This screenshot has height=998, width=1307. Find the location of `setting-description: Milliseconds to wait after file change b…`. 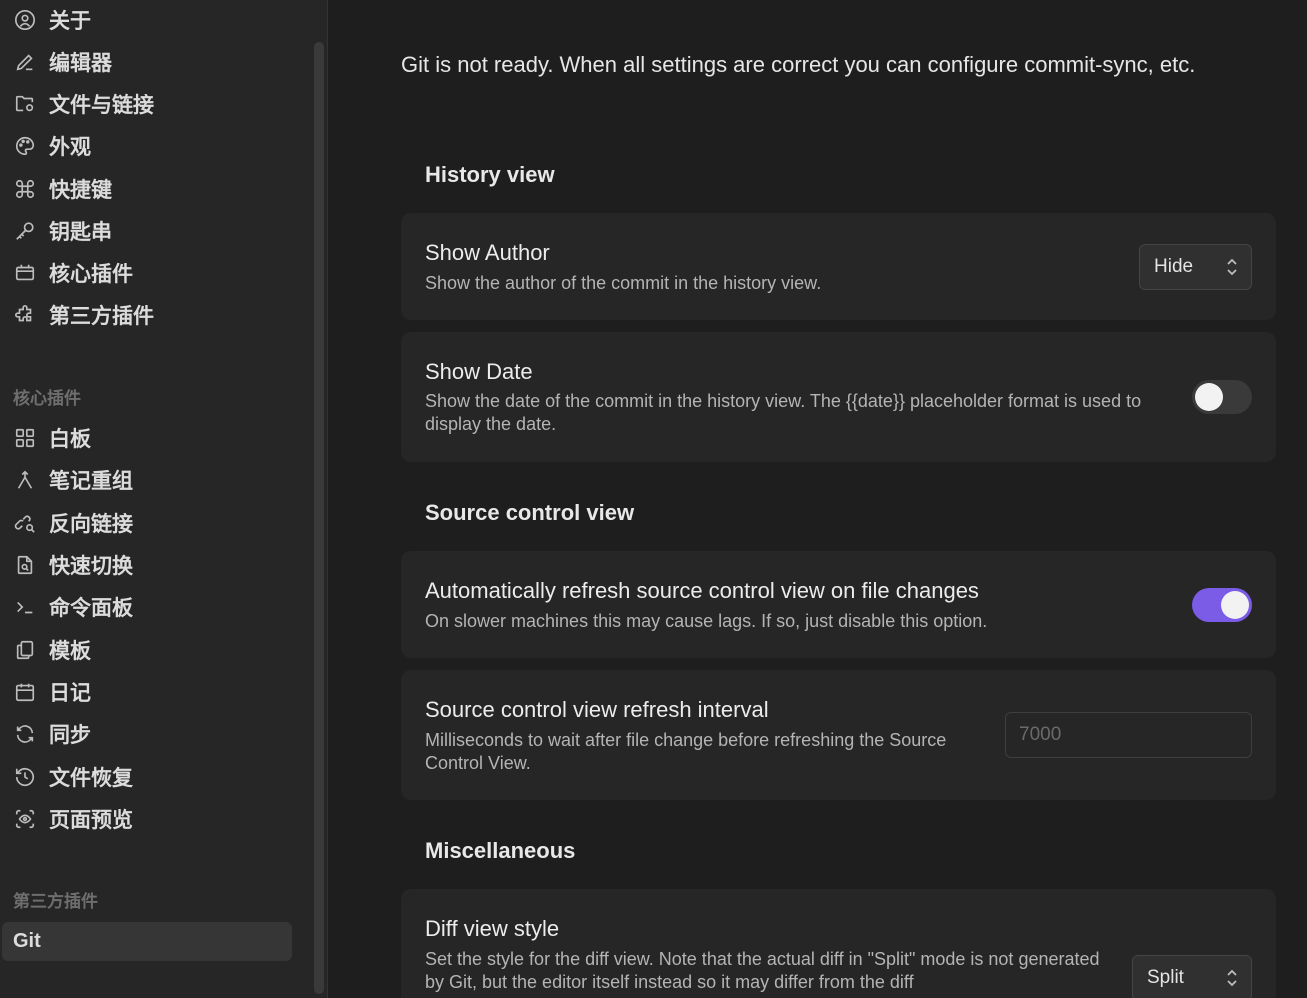

setting-description: Milliseconds to wait after file change b… is located at coordinates (686, 751).